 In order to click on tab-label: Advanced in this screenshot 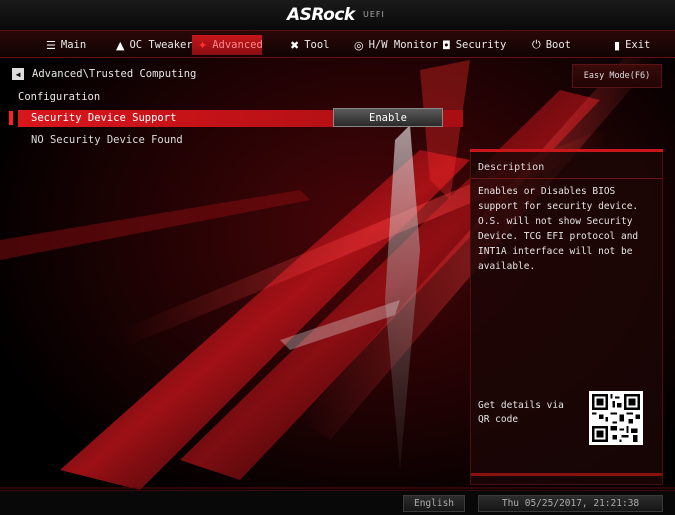, I will do `click(237, 45)`.